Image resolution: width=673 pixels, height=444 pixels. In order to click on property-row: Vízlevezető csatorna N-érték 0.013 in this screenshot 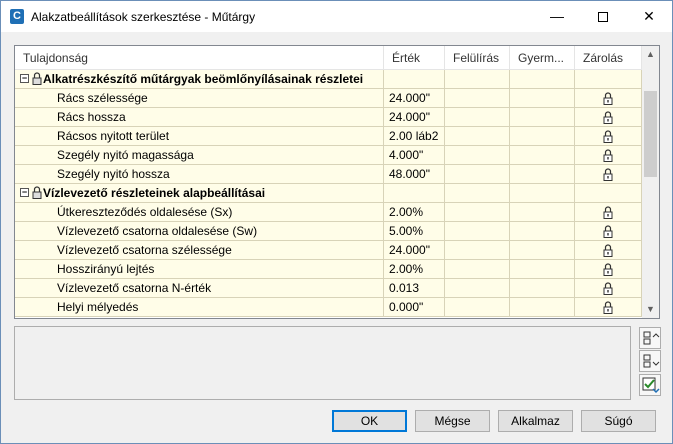, I will do `click(328, 288)`.